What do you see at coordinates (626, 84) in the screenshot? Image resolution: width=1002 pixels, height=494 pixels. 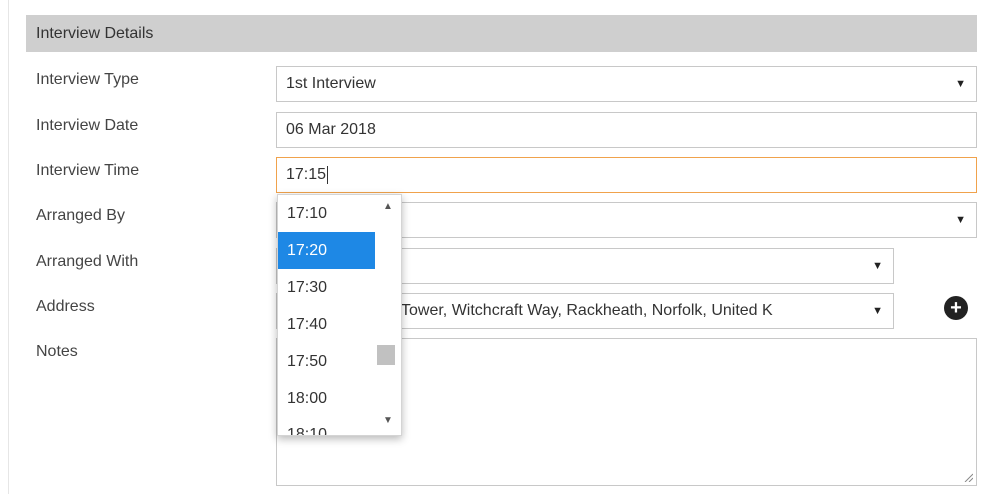 I see `interview-type-select: 1st Interview ▼` at bounding box center [626, 84].